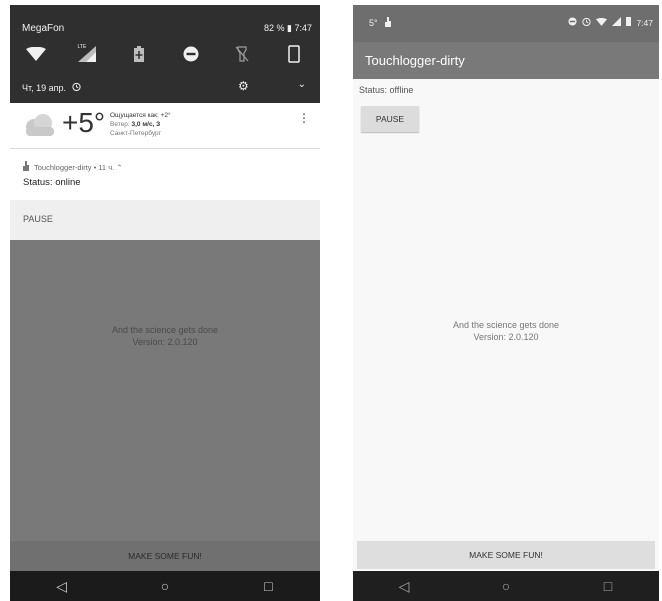 The image size is (662, 601). I want to click on wind-value: 3,0 м/с, З, so click(146, 124).